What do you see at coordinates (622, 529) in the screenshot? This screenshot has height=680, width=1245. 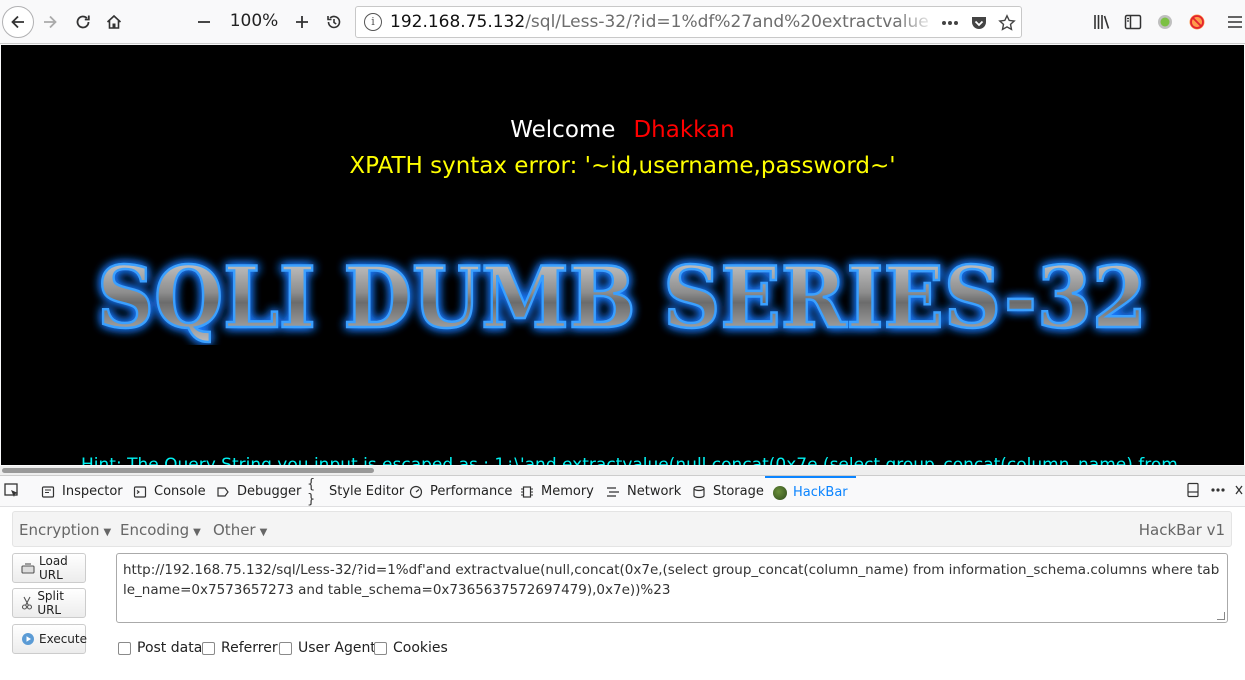 I see `hackbar-menu: Encryption ▼ Encoding ▼ Other ▼ HackBar v1` at bounding box center [622, 529].